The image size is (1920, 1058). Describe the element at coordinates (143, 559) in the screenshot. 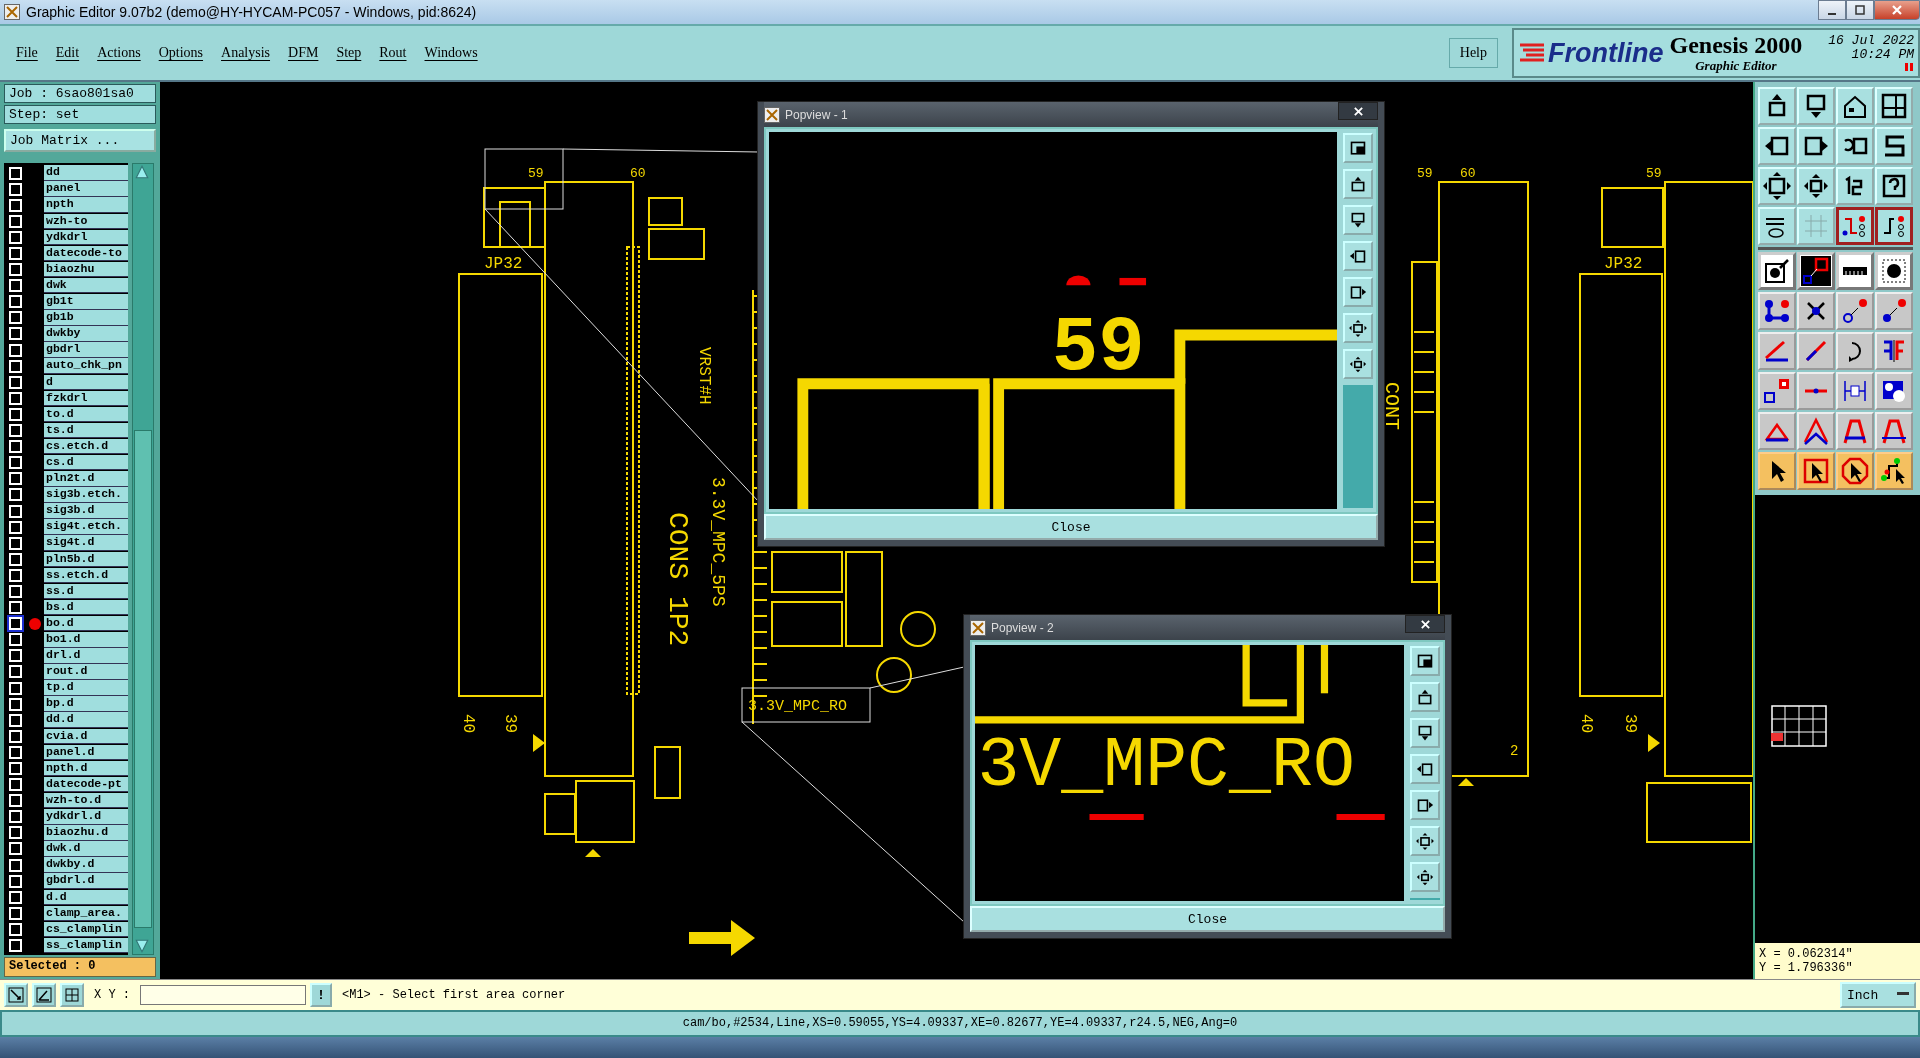

I see `scrollbar` at that location.